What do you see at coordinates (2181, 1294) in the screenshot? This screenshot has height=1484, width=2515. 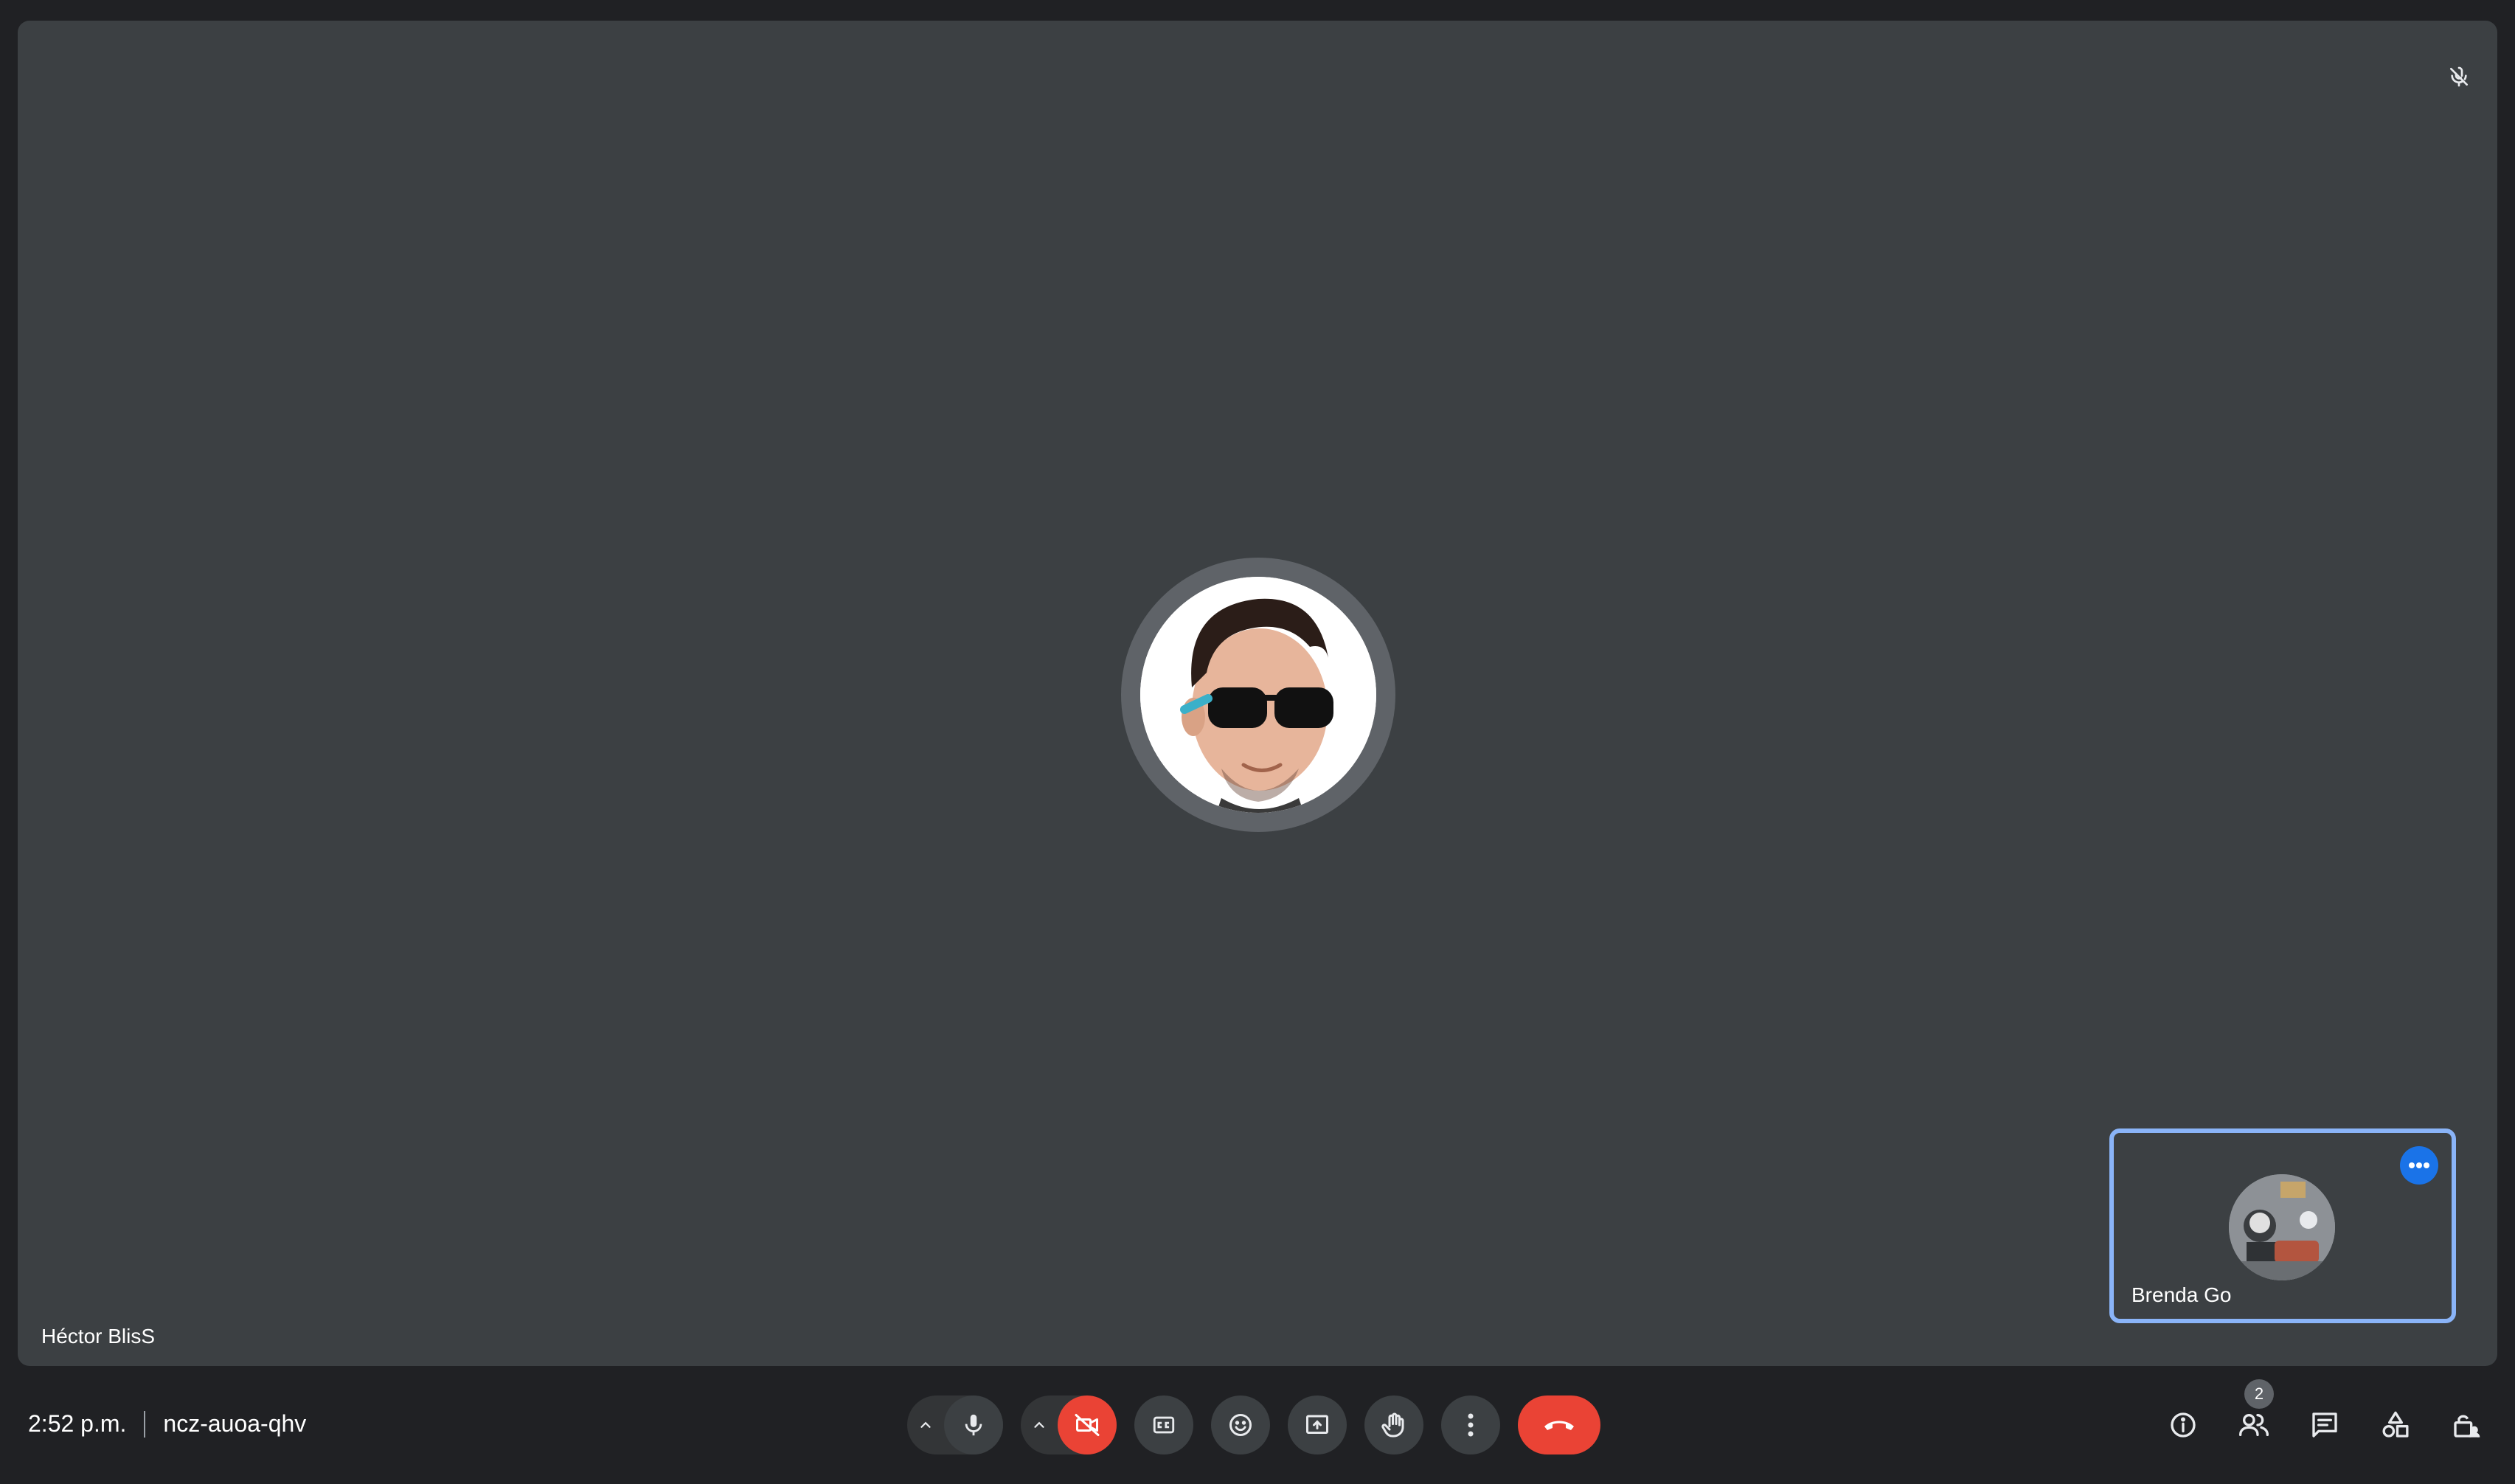 I see `self-name: Brenda Go` at bounding box center [2181, 1294].